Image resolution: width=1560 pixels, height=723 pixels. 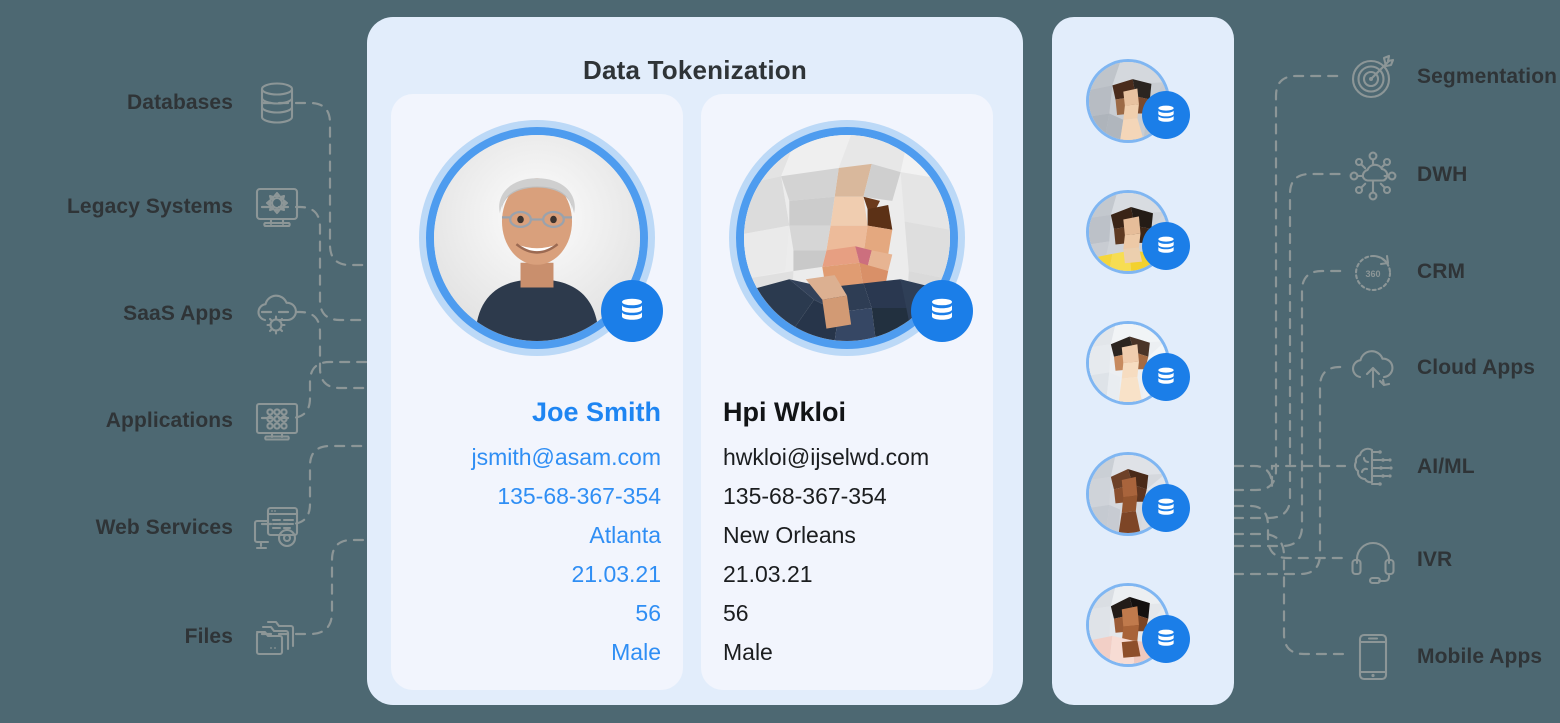 I want to click on crm-inner-text: 360, so click(x=1372, y=274).